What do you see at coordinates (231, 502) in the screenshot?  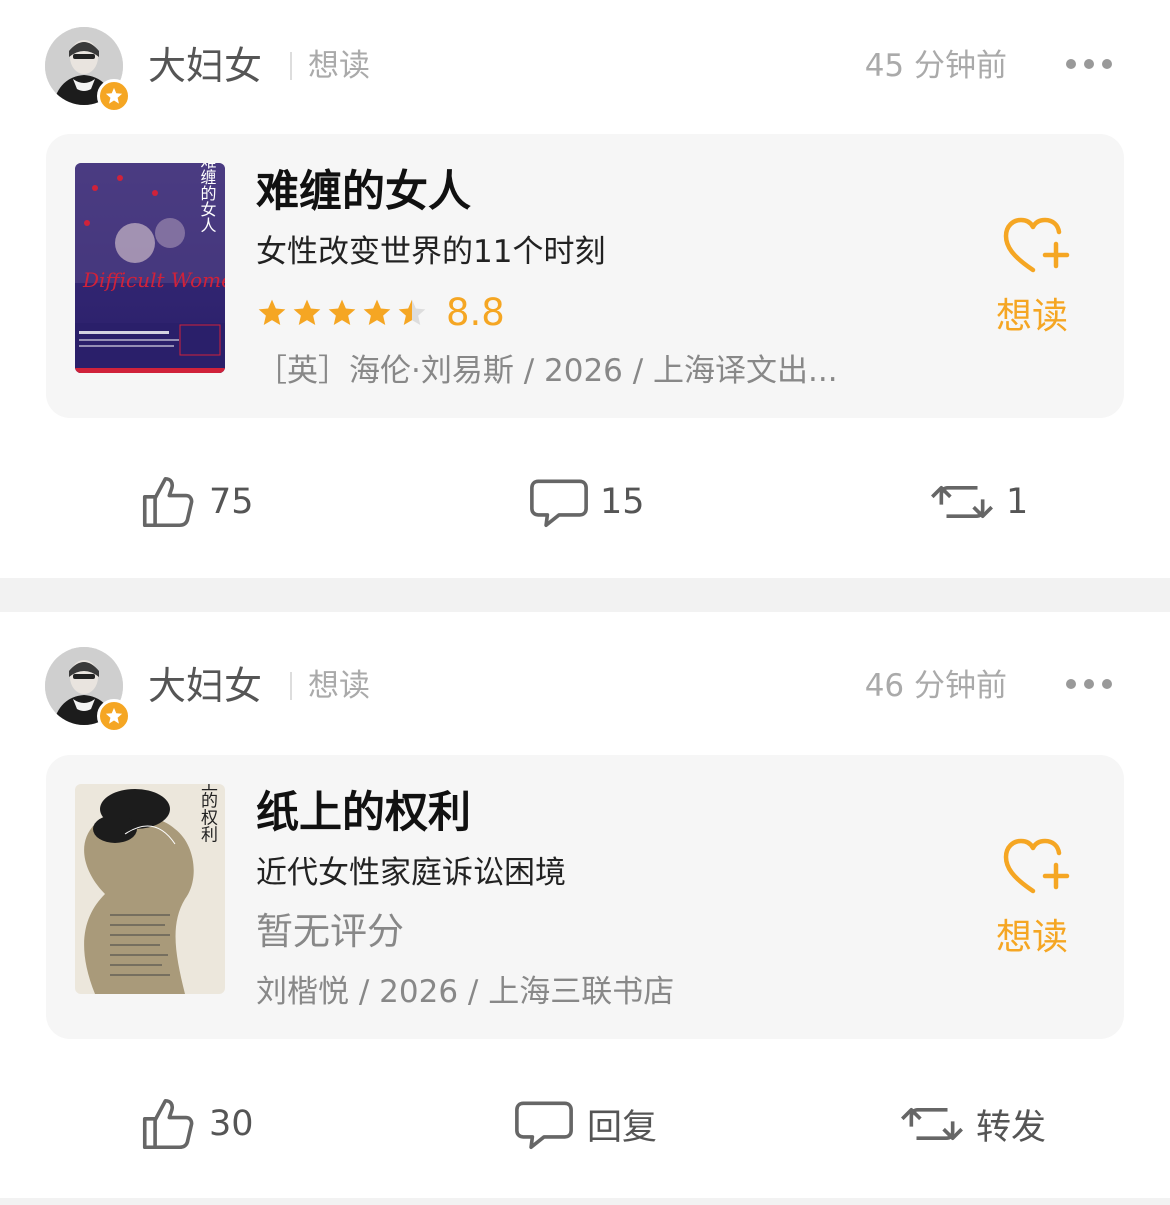 I see `like-count: 75` at bounding box center [231, 502].